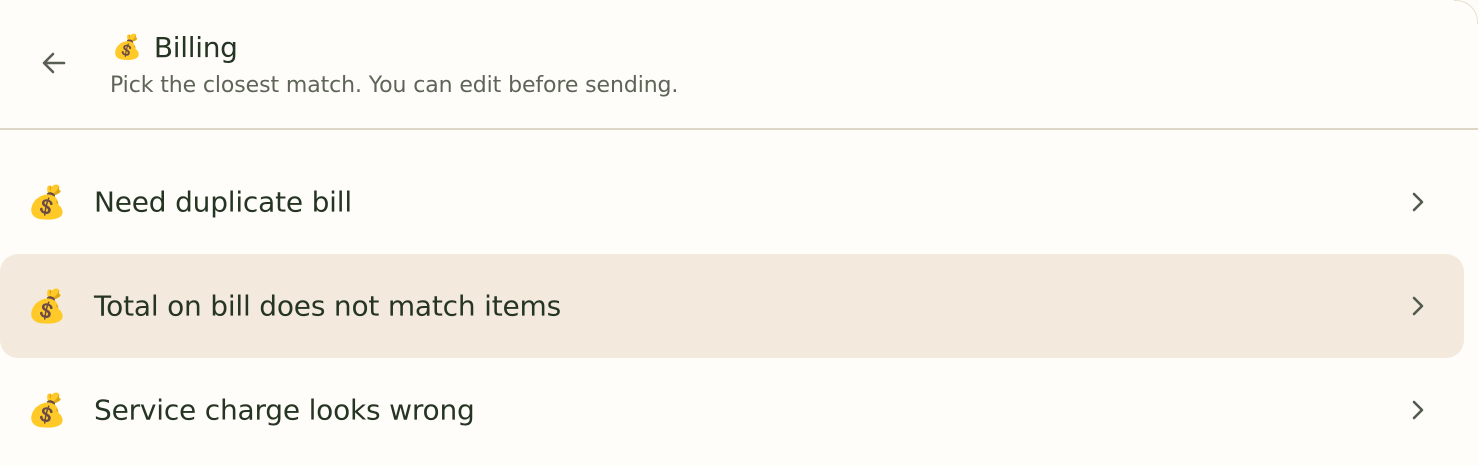 The height and width of the screenshot is (466, 1478). I want to click on page-title: Billing, so click(195, 47).